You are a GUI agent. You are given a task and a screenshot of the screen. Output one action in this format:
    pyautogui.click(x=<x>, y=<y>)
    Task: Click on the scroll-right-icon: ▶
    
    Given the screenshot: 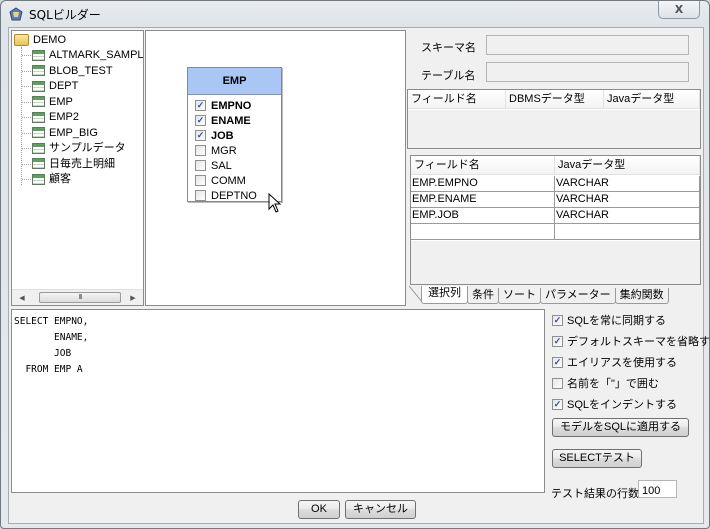 What is the action you would take?
    pyautogui.click(x=133, y=298)
    